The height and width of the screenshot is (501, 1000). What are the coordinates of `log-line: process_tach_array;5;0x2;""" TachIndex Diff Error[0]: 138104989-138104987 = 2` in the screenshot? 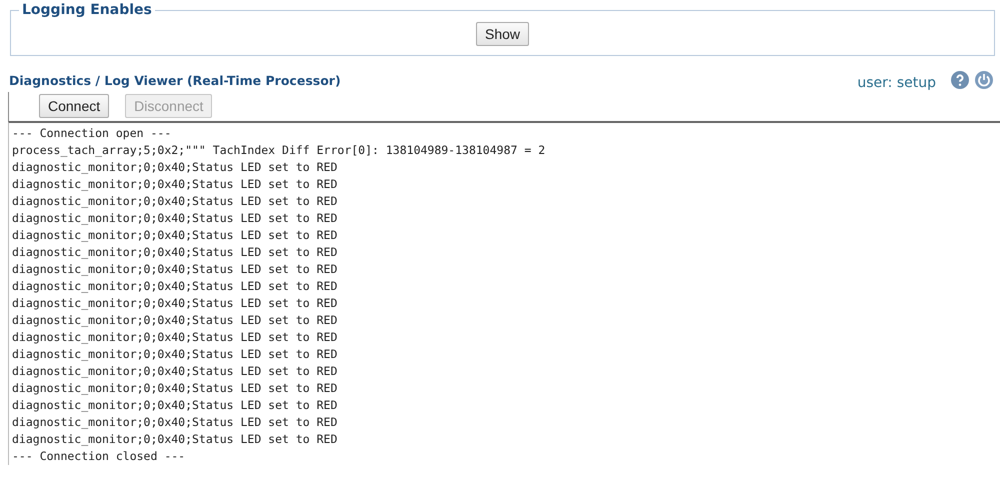 It's located at (279, 150).